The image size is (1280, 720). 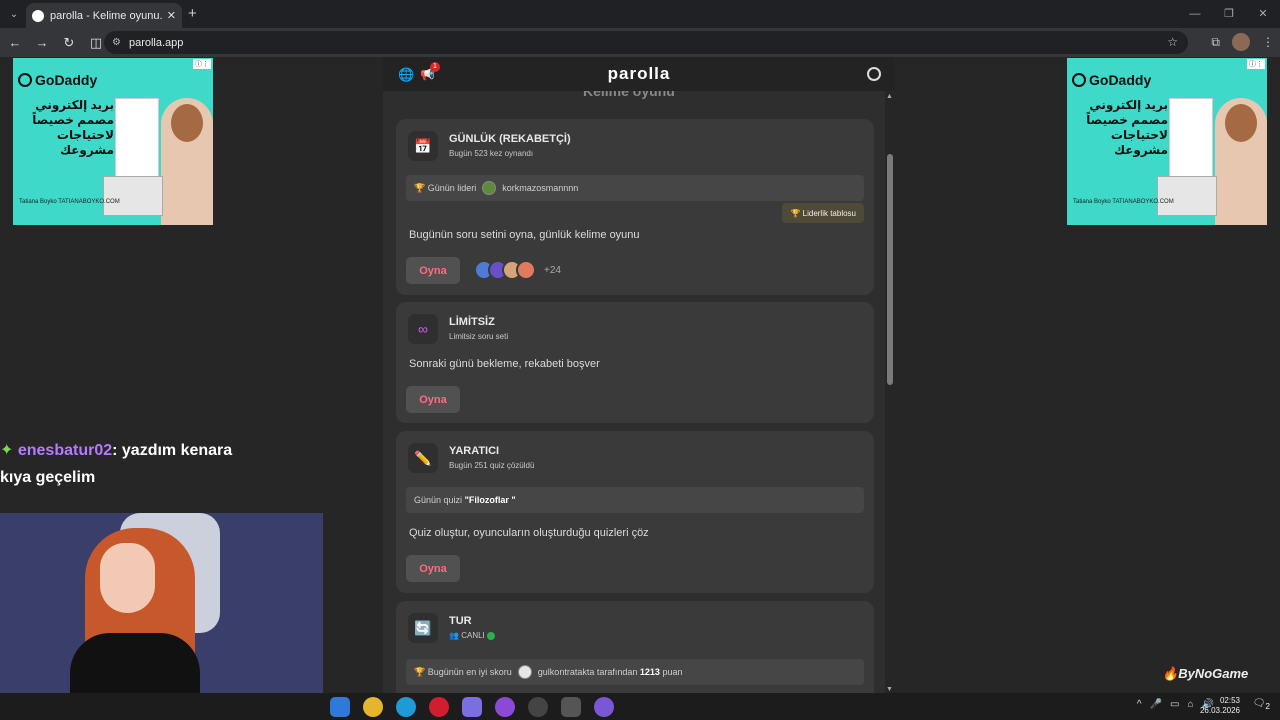 I want to click on flame-icon: 🔥, so click(x=1170, y=673).